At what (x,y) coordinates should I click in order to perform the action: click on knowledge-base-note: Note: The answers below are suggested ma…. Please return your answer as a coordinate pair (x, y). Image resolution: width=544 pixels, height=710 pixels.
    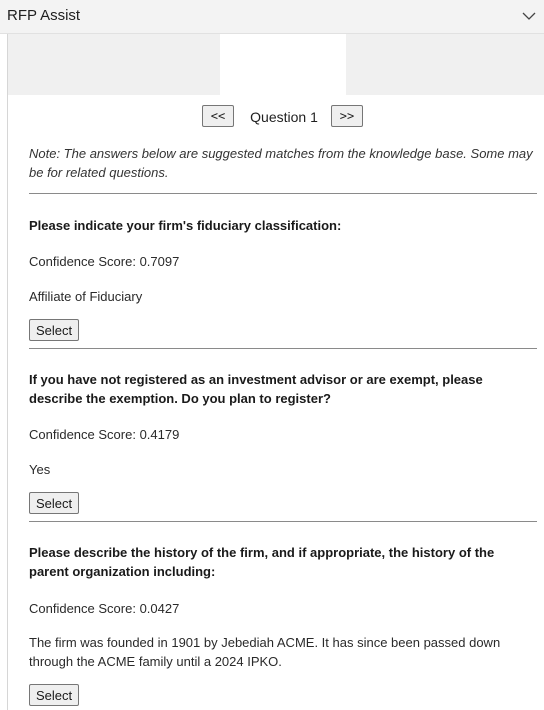
    Looking at the image, I should click on (281, 163).